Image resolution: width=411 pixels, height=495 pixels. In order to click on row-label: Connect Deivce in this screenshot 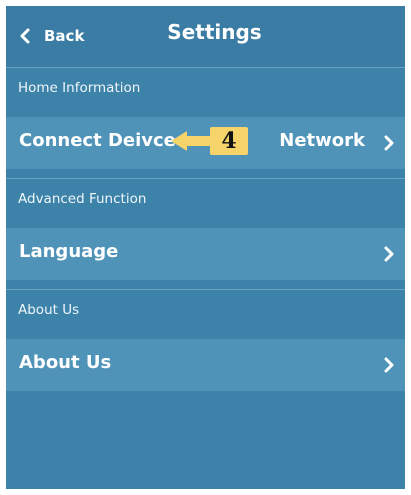, I will do `click(97, 140)`.